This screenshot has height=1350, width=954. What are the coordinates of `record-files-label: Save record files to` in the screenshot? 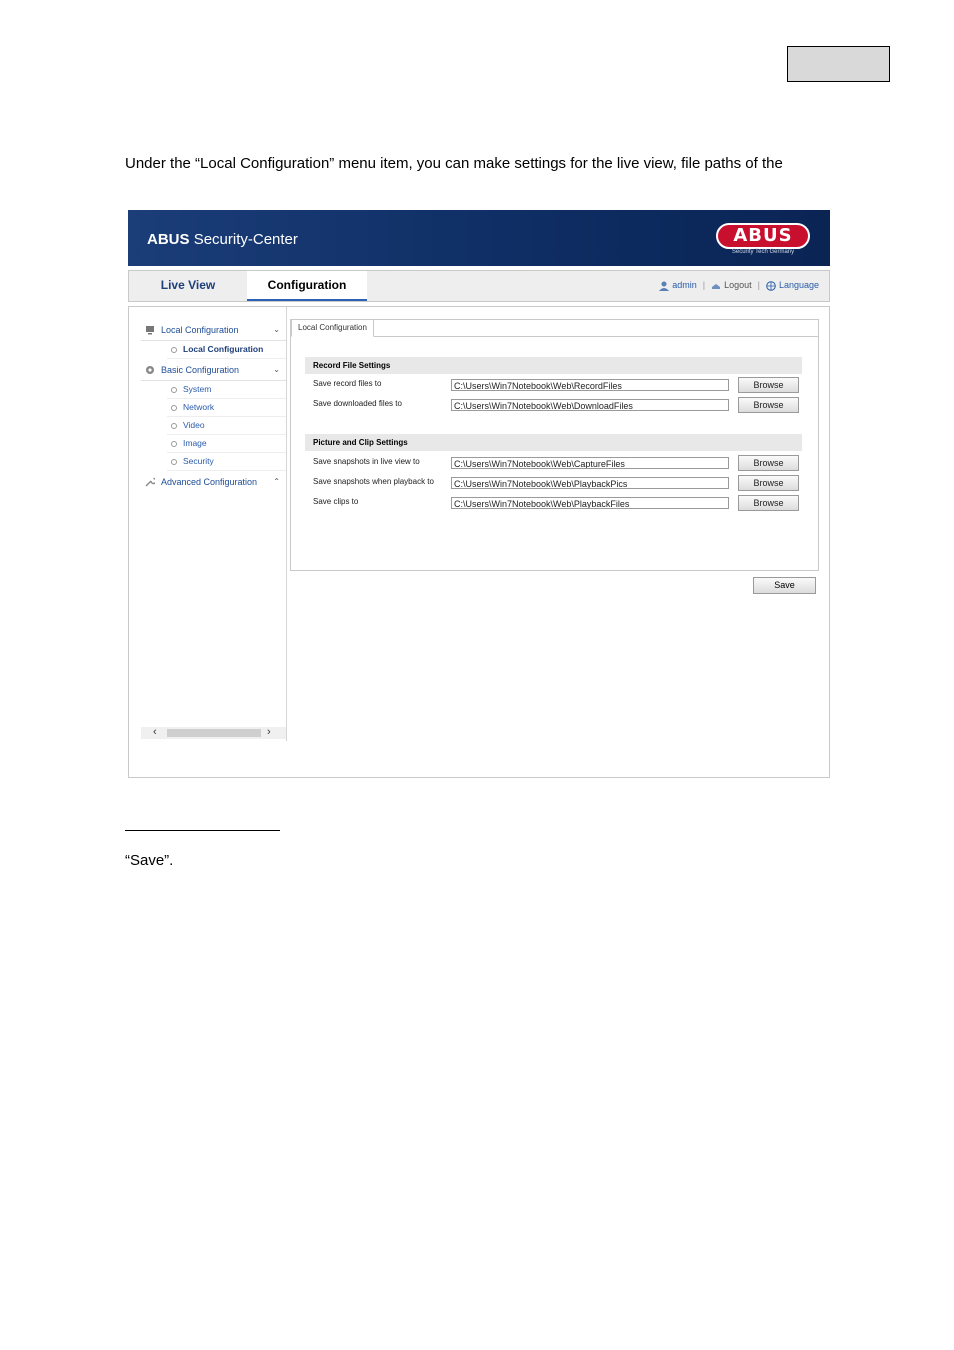 It's located at (347, 383).